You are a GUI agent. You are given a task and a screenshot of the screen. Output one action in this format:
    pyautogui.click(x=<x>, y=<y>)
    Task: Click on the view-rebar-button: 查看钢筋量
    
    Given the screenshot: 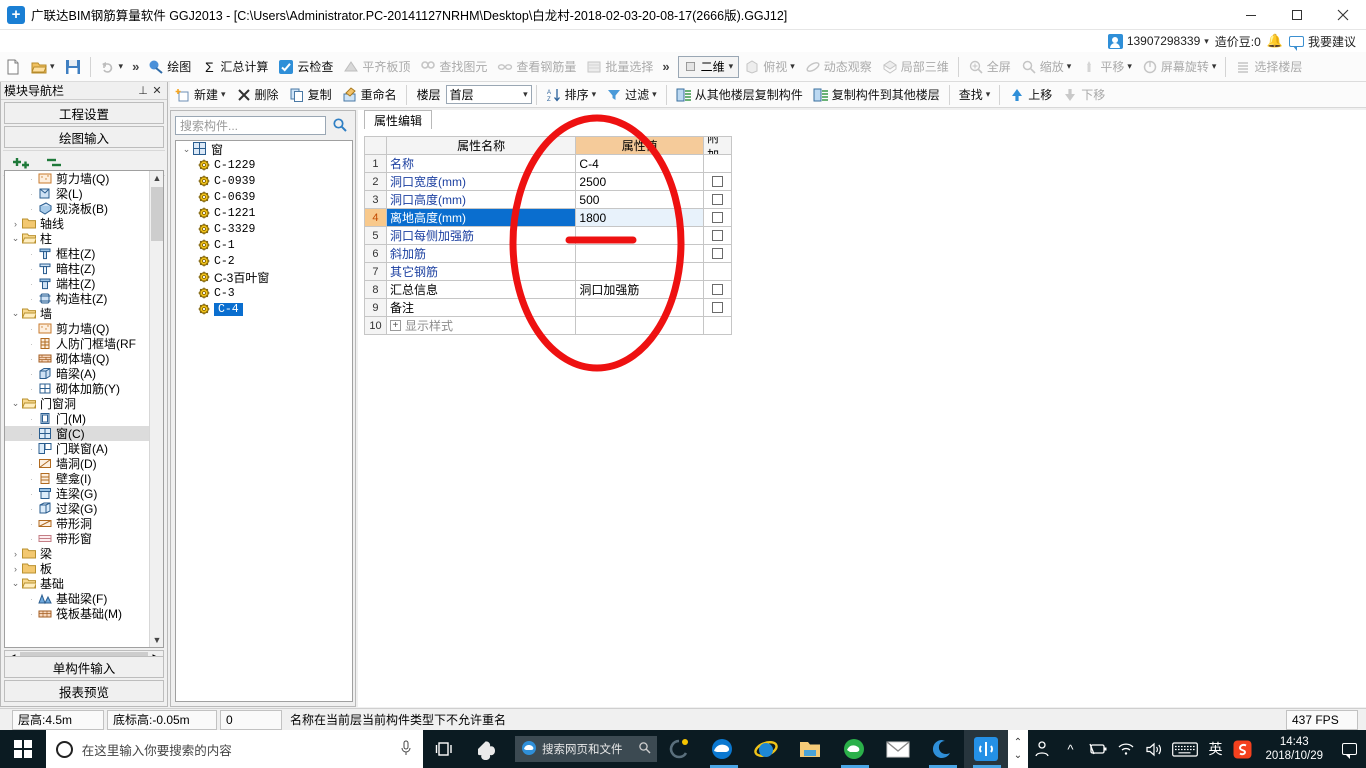 What is the action you would take?
    pyautogui.click(x=536, y=67)
    